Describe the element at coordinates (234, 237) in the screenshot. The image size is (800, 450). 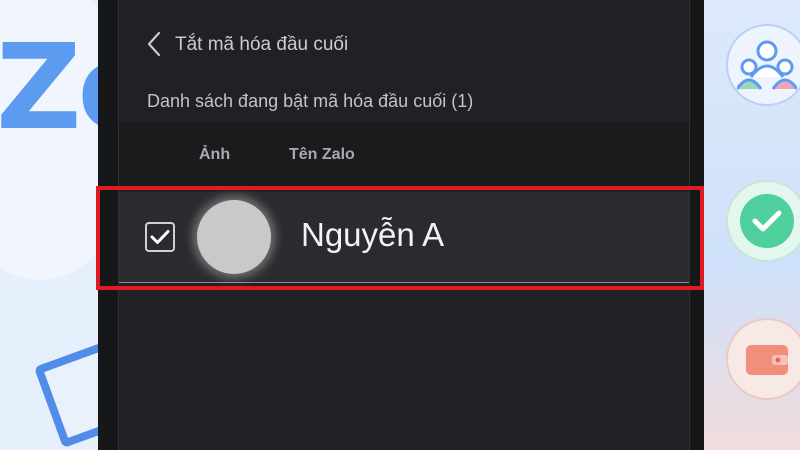
I see `avatar` at that location.